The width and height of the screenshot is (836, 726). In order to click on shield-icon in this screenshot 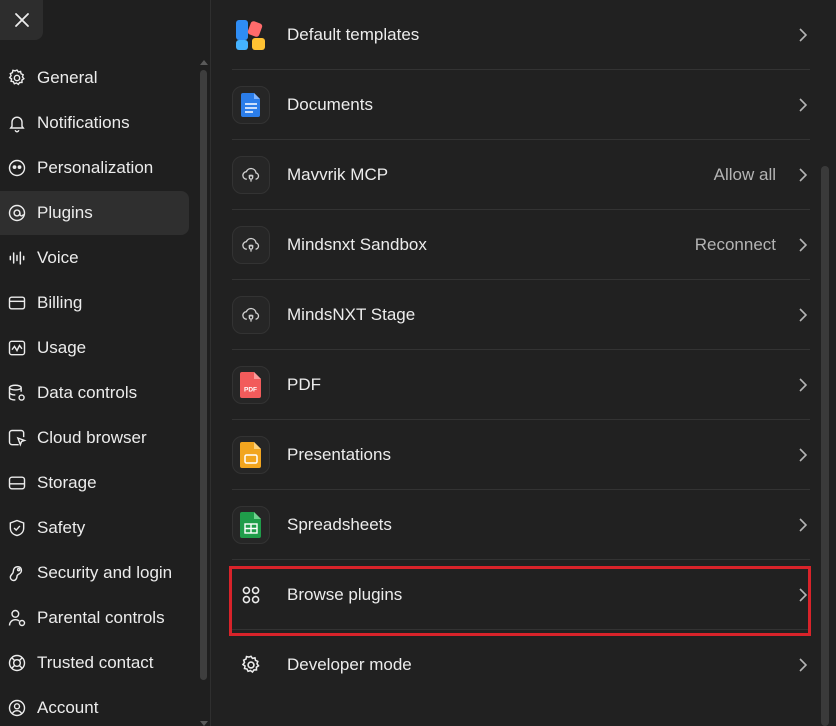, I will do `click(17, 528)`.